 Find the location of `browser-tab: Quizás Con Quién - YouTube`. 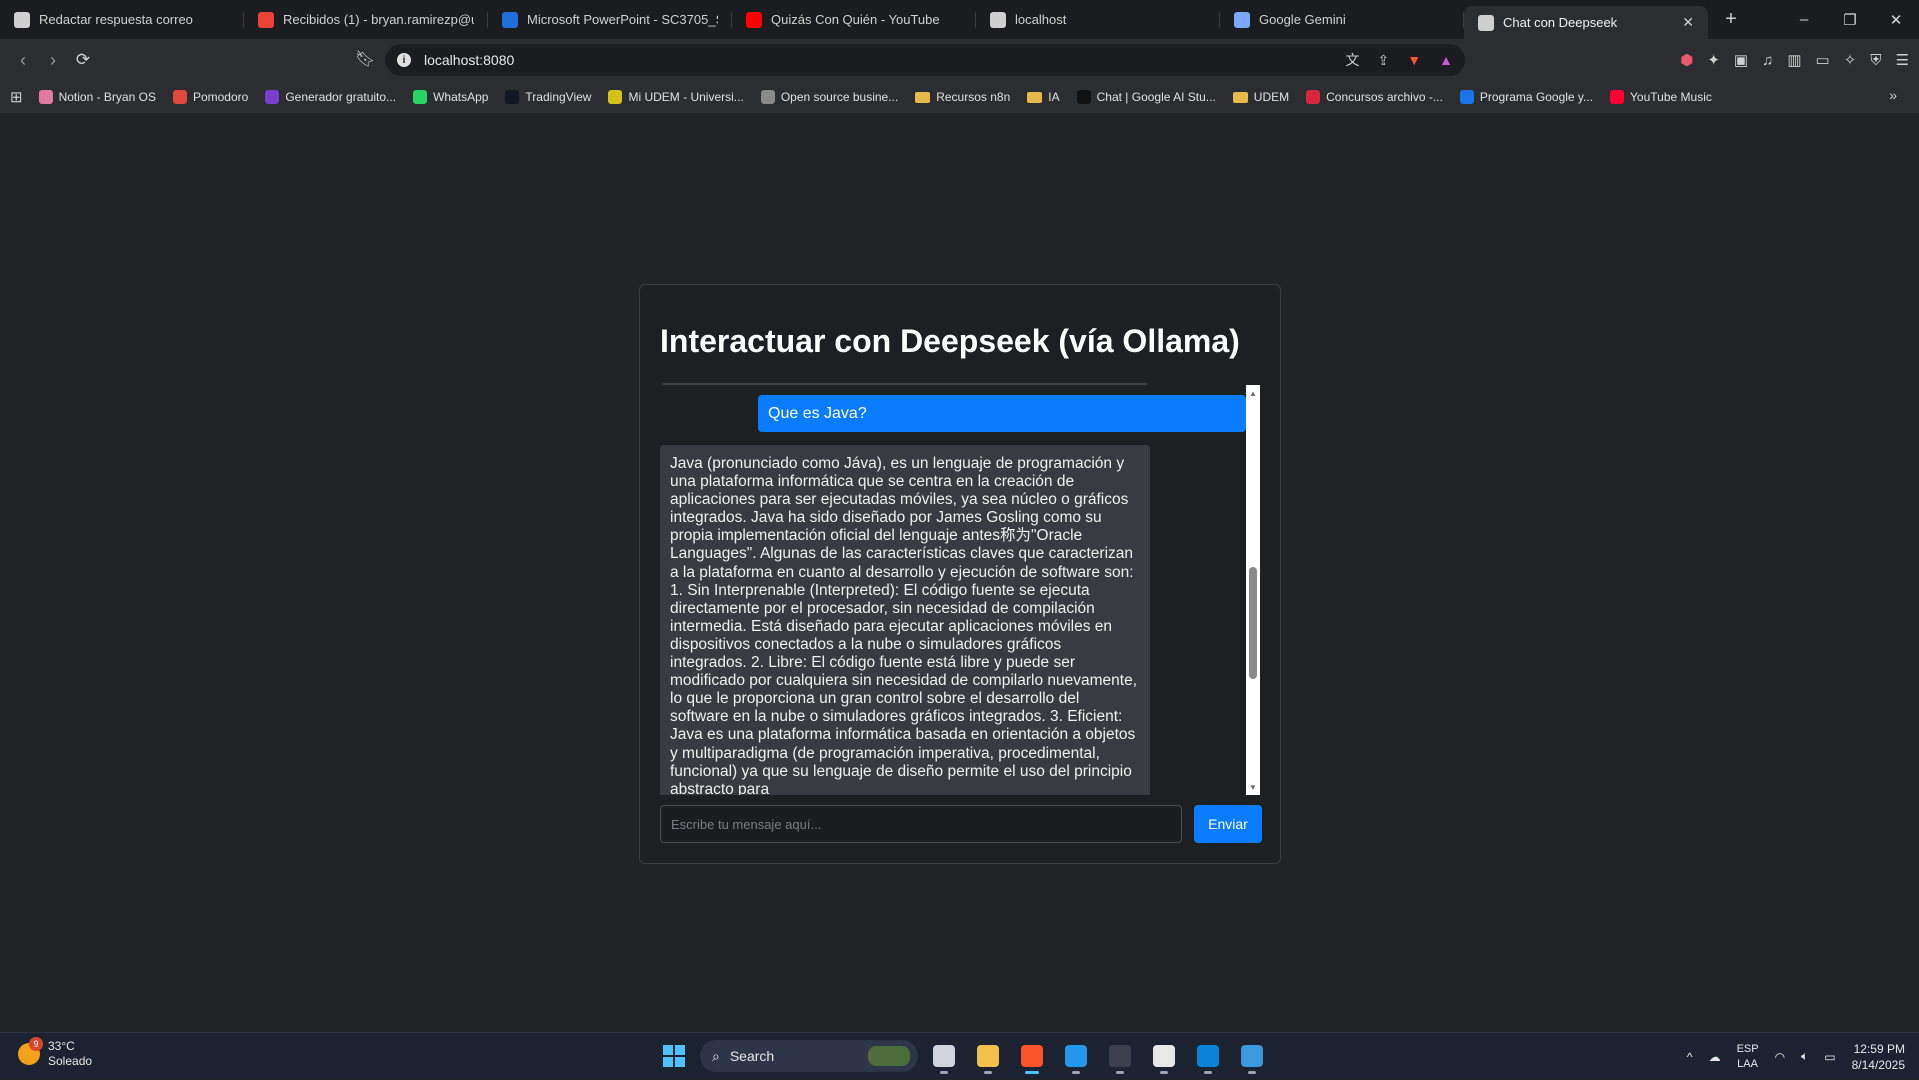

browser-tab: Quizás Con Quién - YouTube is located at coordinates (854, 19).